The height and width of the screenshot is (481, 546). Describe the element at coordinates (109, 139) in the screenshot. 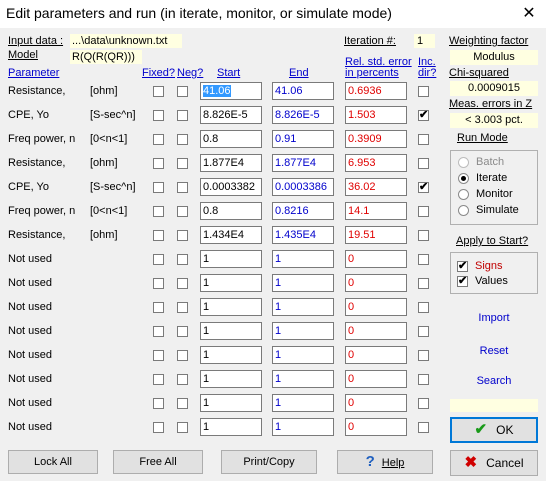

I see `param-unit: [0<n<1]` at that location.